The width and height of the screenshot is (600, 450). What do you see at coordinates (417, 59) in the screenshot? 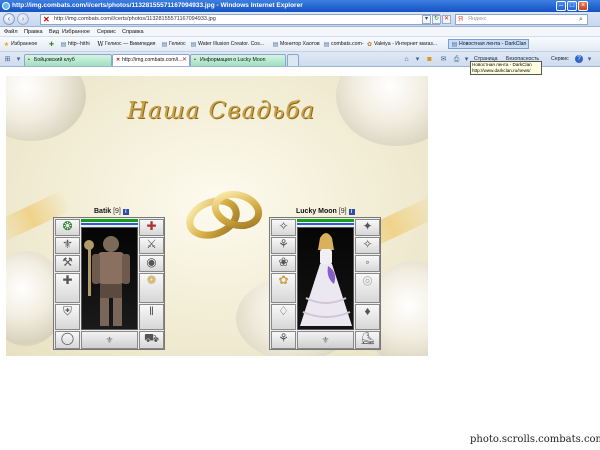
I see `home-dropdown-icon: ▾` at bounding box center [417, 59].